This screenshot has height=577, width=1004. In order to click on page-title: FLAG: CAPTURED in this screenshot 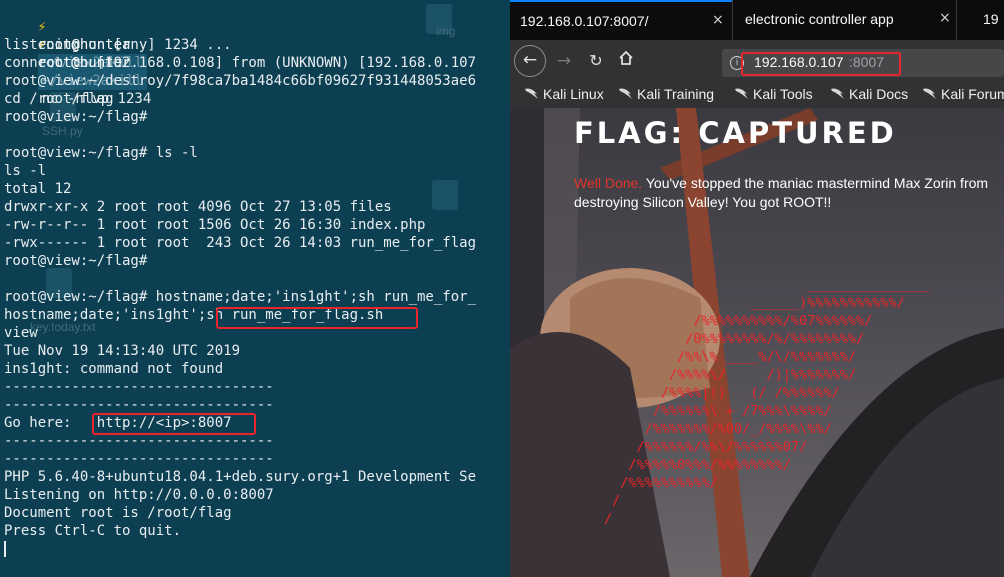, I will do `click(735, 133)`.